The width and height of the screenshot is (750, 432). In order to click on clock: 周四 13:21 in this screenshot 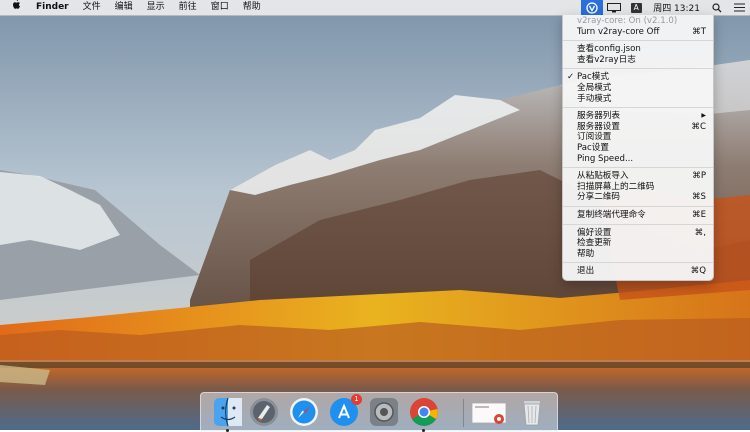, I will do `click(676, 7)`.